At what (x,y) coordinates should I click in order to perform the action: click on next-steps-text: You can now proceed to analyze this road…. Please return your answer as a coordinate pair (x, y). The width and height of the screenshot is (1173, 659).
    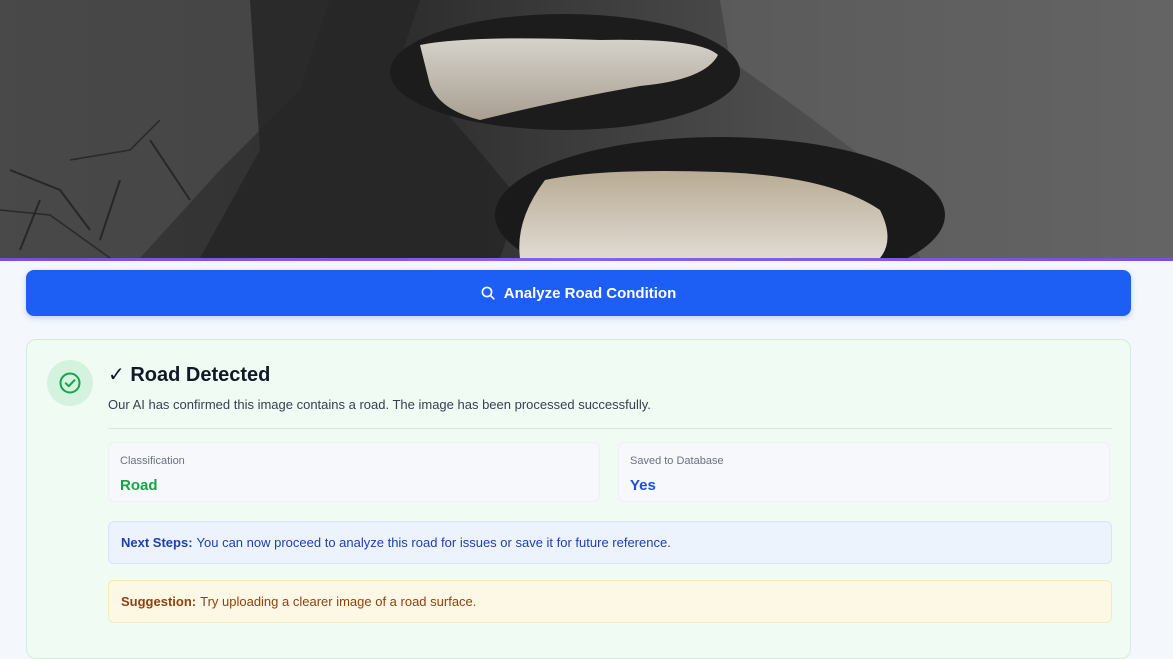
    Looking at the image, I should click on (433, 542).